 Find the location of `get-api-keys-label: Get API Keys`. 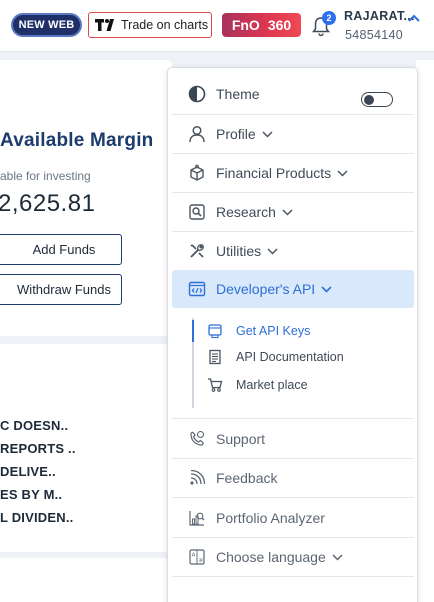

get-api-keys-label: Get API Keys is located at coordinates (273, 331).